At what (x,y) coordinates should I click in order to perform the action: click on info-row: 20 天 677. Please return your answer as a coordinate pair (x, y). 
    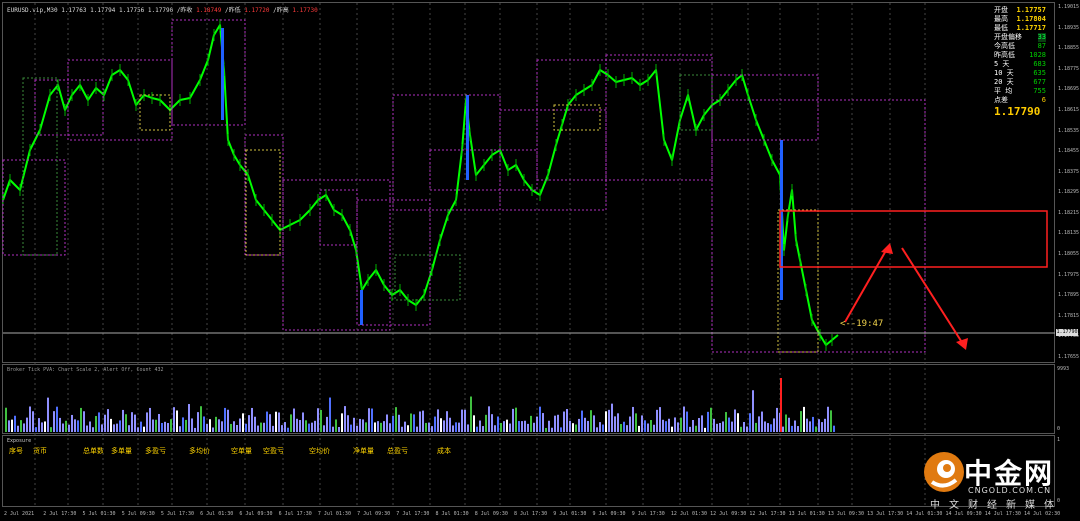
    Looking at the image, I should click on (1020, 82).